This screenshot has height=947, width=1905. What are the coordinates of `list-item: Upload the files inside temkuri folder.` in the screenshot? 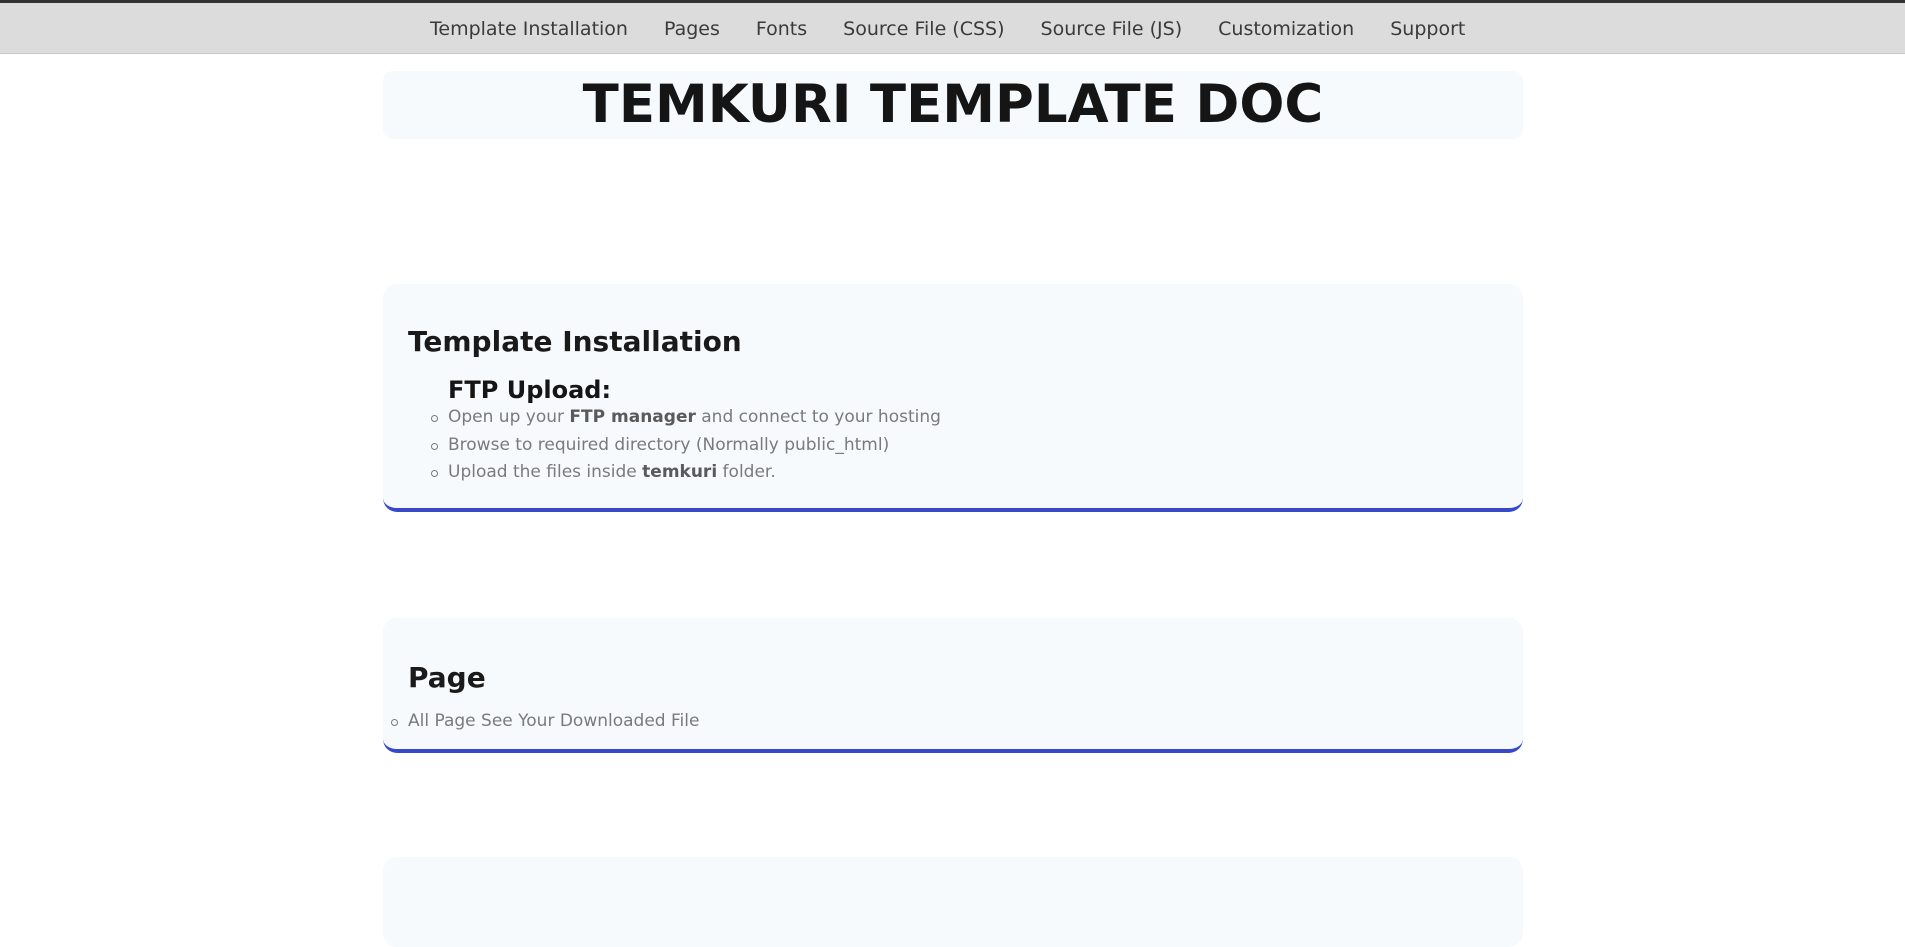 It's located at (686, 473).